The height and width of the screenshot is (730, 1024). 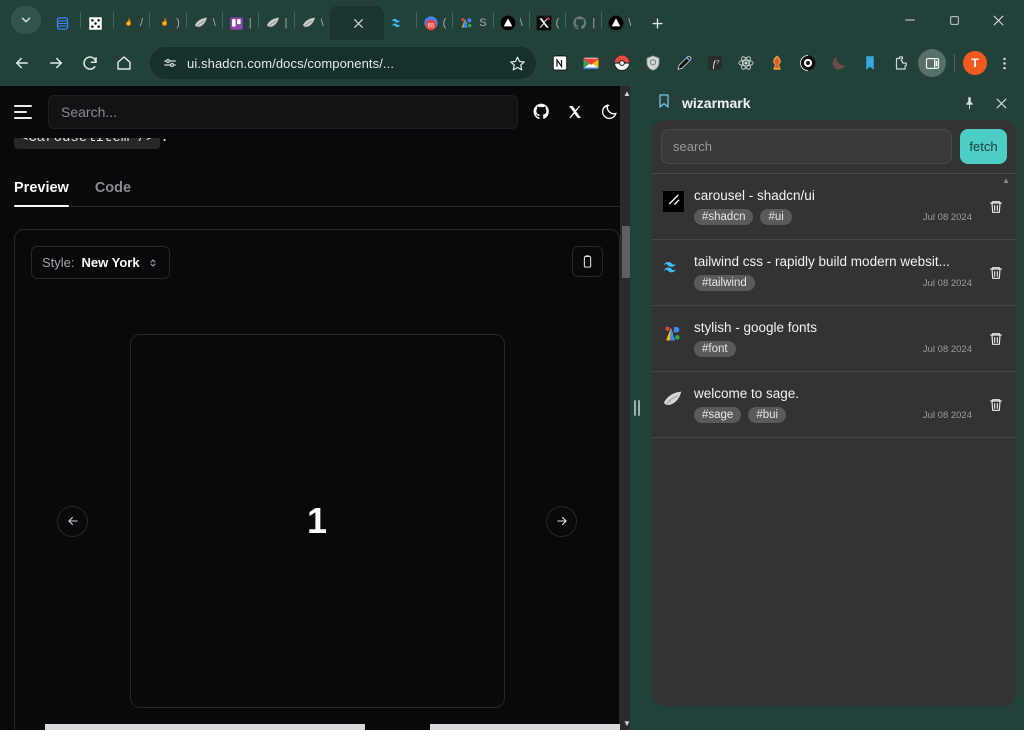 I want to click on tab-12: \, so click(x=511, y=23).